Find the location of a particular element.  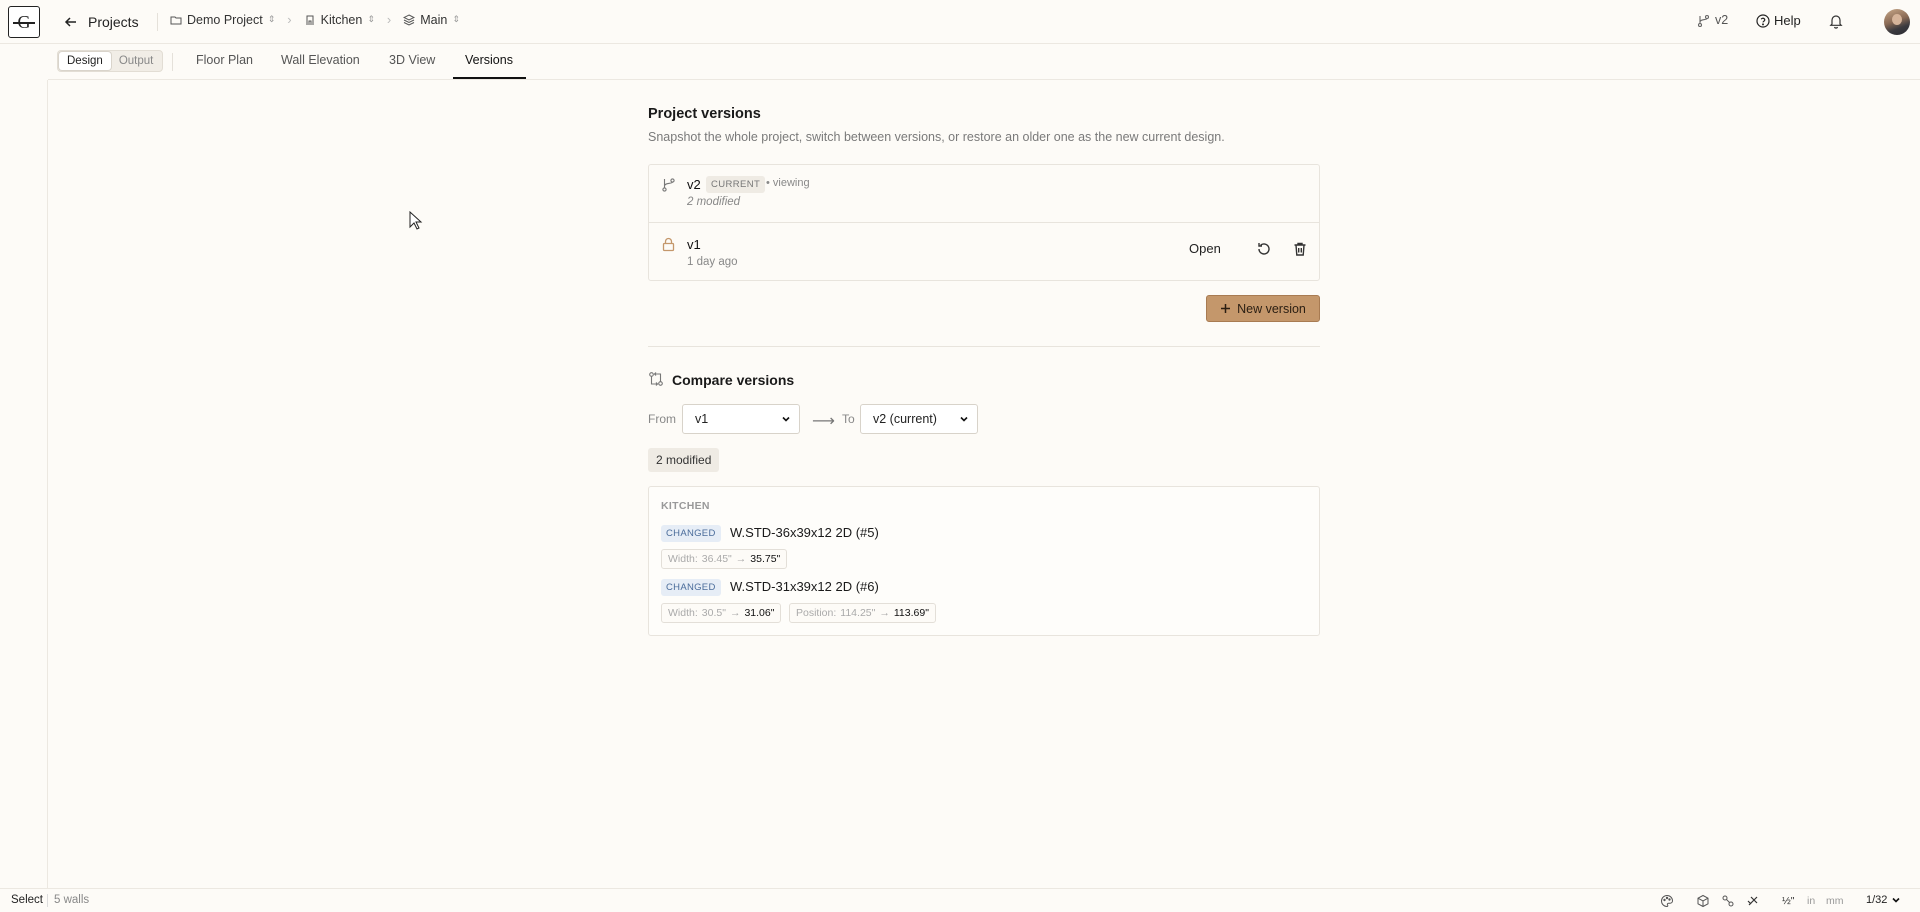

tab-versions: Versions is located at coordinates (489, 60).